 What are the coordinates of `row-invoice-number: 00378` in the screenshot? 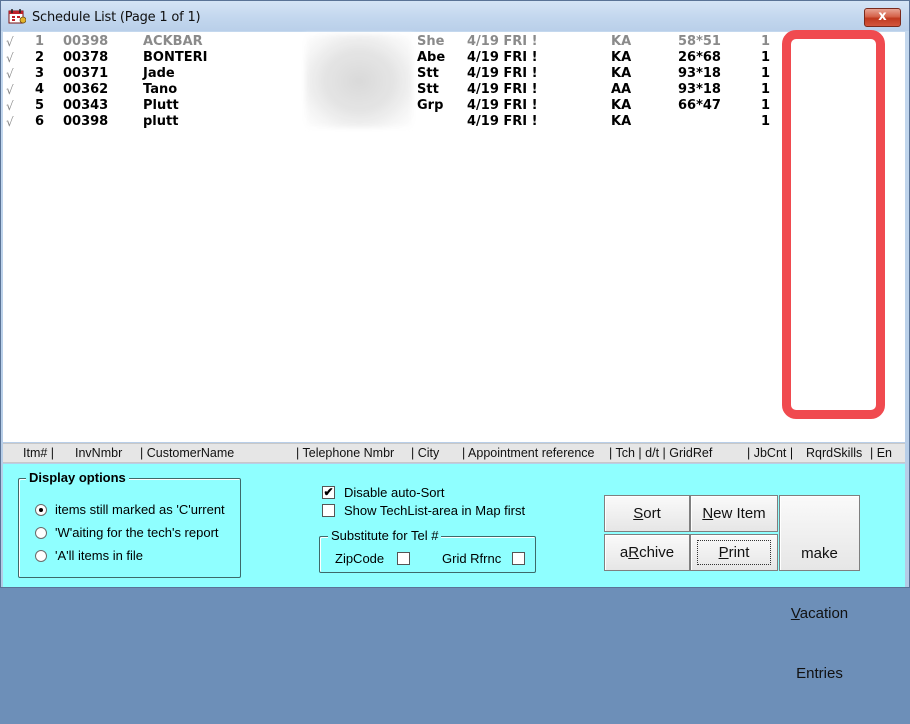 It's located at (86, 57).